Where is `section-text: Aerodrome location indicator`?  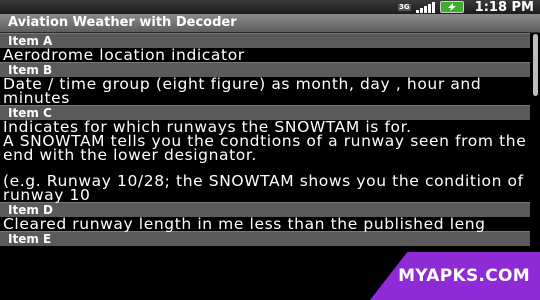 section-text: Aerodrome location indicator is located at coordinates (124, 55).